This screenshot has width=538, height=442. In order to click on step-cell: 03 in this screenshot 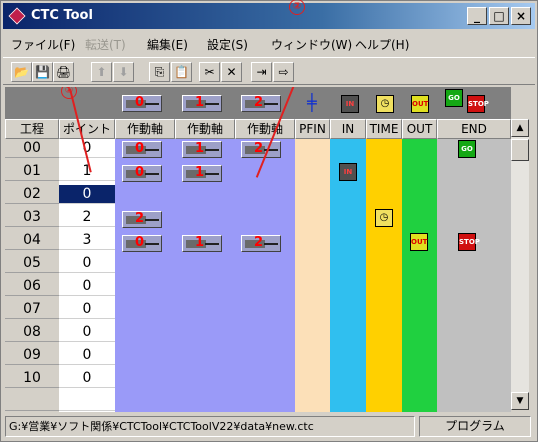, I will do `click(32, 217)`.